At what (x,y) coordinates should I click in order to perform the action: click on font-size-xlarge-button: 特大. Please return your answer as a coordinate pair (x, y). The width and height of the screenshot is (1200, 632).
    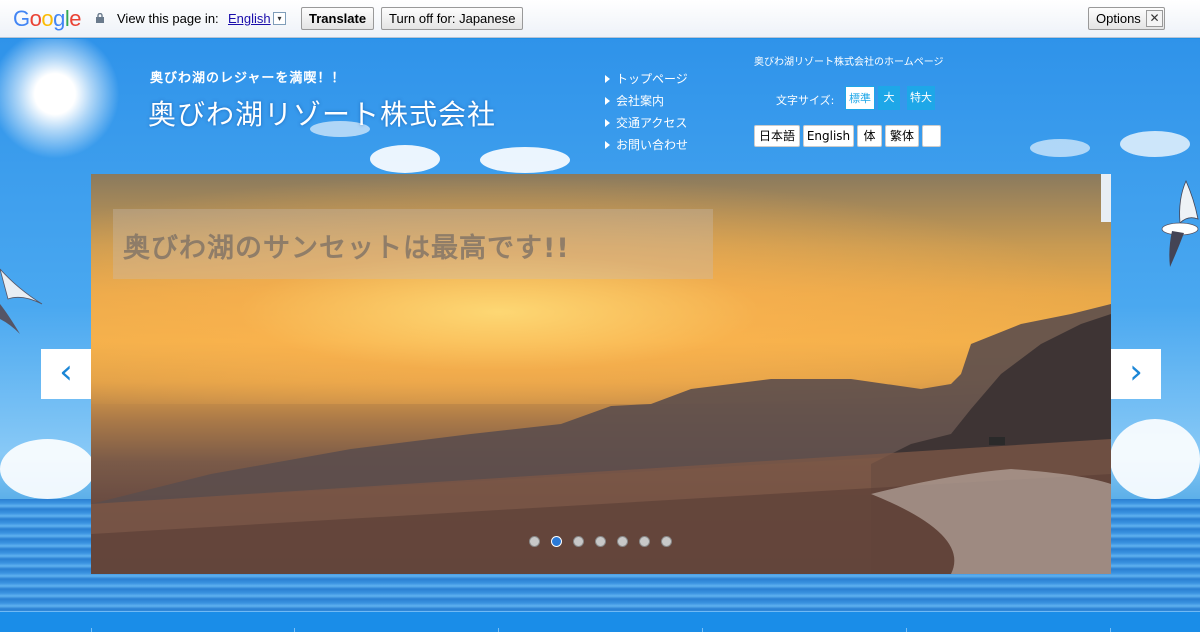
    Looking at the image, I should click on (921, 98).